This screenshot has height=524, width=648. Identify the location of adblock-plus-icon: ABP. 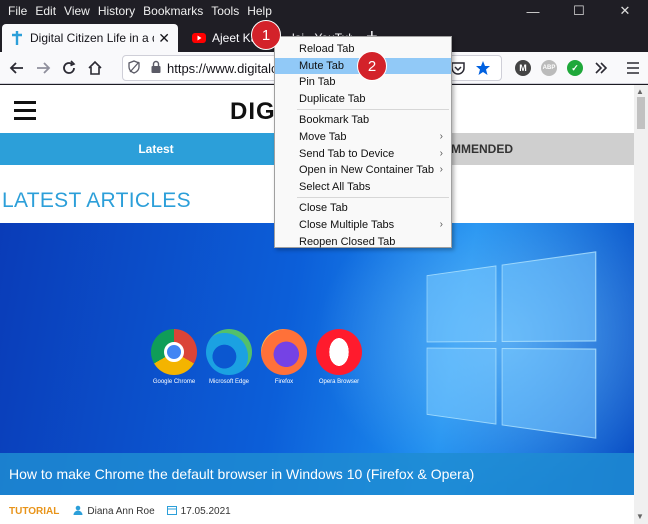
(549, 68).